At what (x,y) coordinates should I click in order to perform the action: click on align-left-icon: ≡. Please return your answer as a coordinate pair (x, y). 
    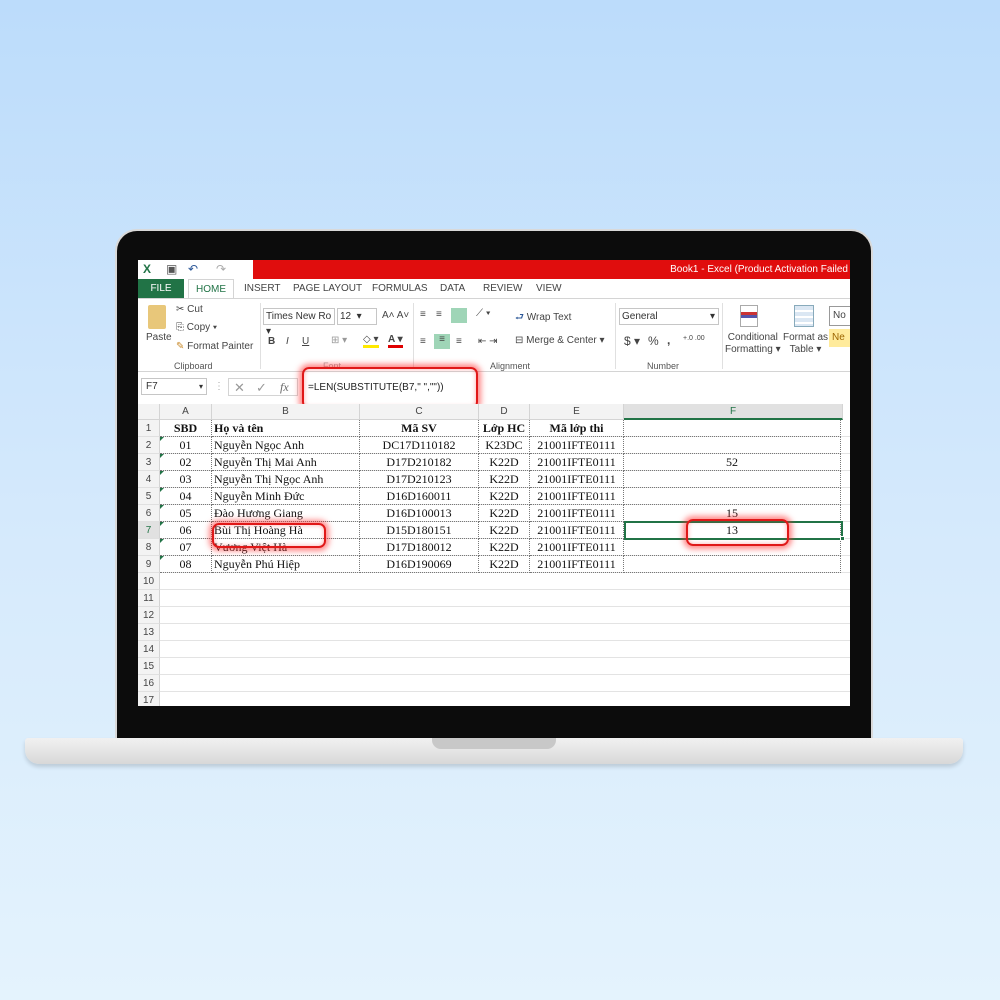
    Looking at the image, I should click on (423, 341).